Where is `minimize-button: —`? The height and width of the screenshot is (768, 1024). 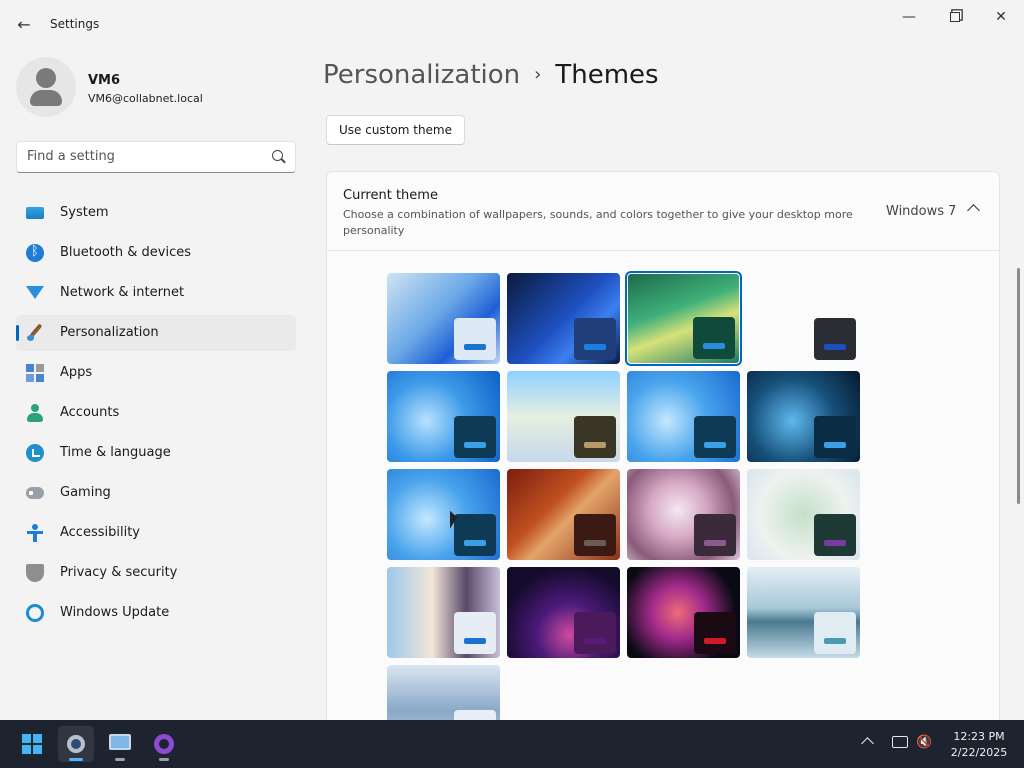
minimize-button: — is located at coordinates (909, 17).